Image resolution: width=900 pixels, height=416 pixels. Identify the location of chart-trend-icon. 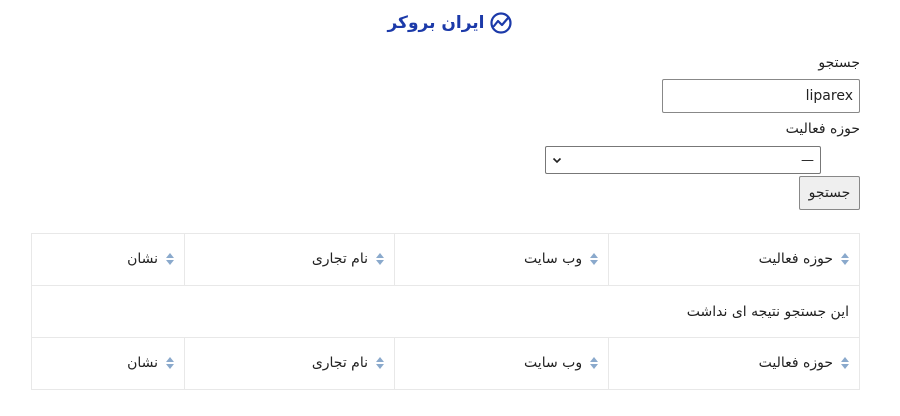
(500, 23).